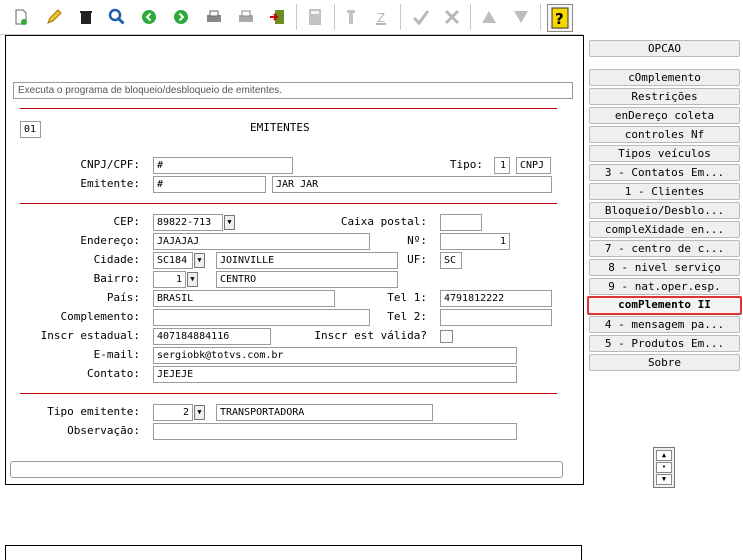 The image size is (743, 560). Describe the element at coordinates (664, 153) in the screenshot. I see `menu-item-tipos-veiculos: Tipos veículos` at that location.